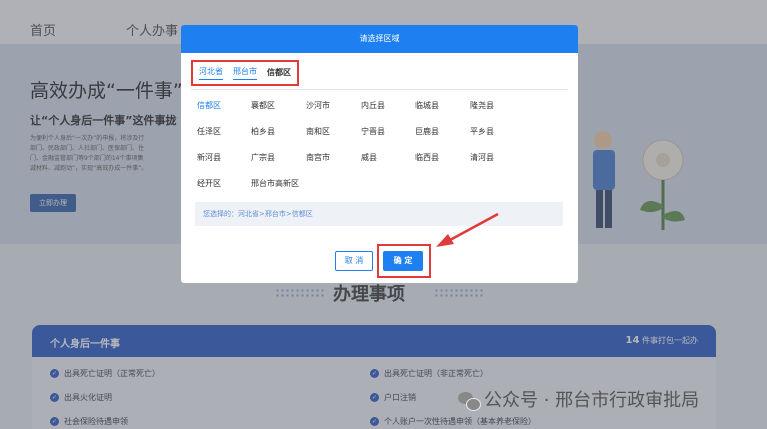  Describe the element at coordinates (482, 105) in the screenshot. I see `district-option: 隆尧县` at that location.